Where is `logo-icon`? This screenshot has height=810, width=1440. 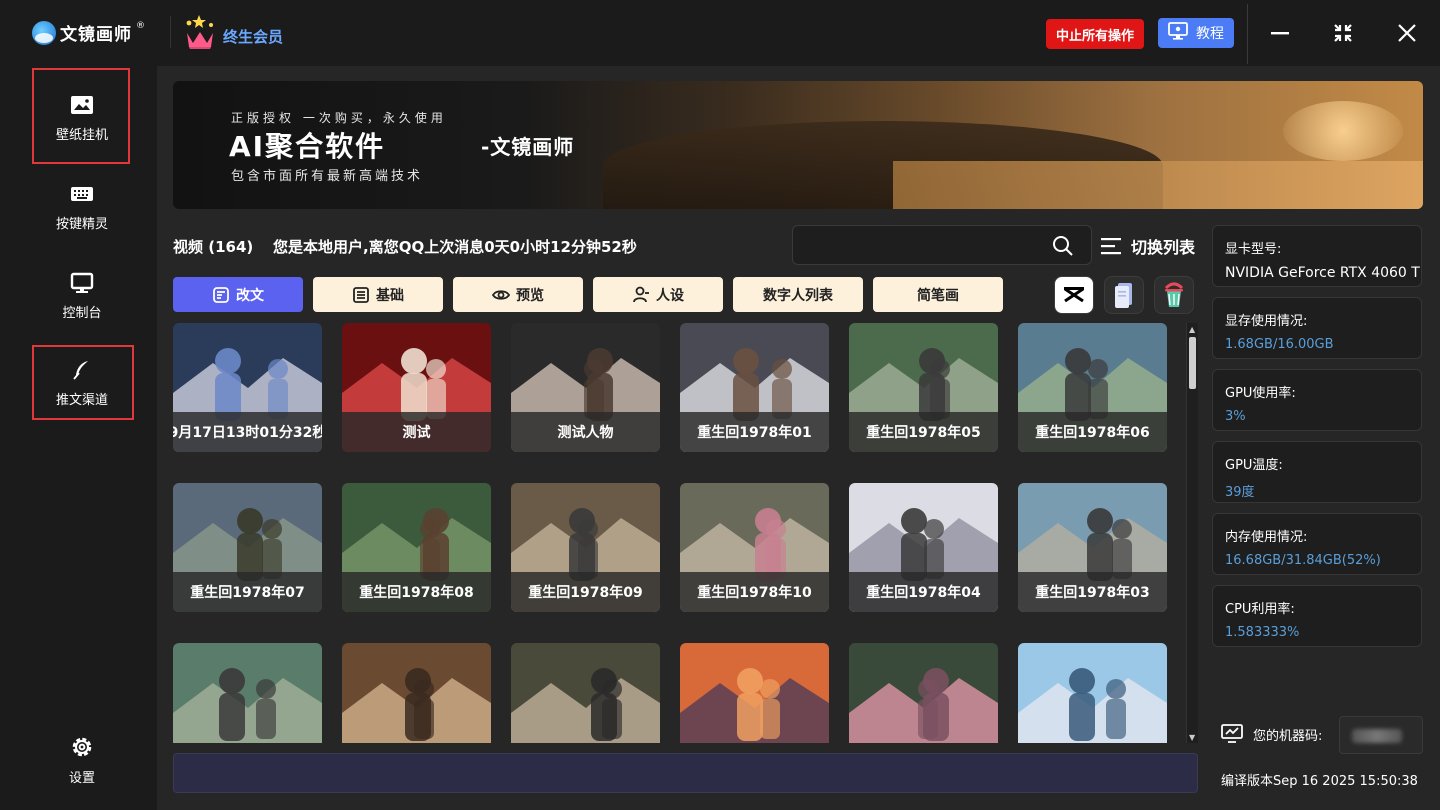 logo-icon is located at coordinates (44, 32).